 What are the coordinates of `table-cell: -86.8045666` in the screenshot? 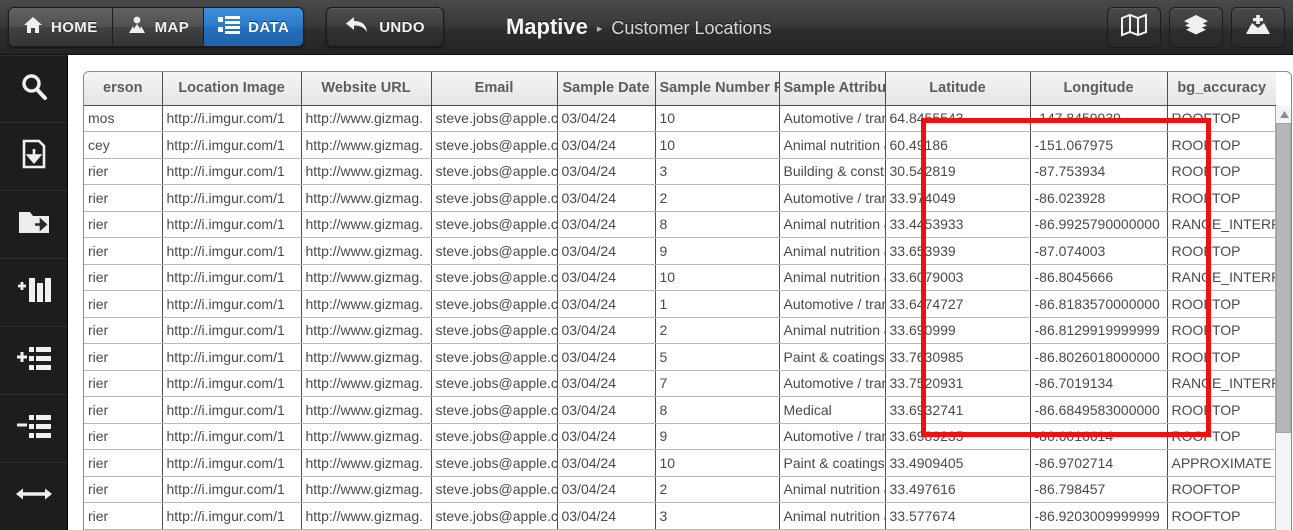 It's located at (1099, 277).